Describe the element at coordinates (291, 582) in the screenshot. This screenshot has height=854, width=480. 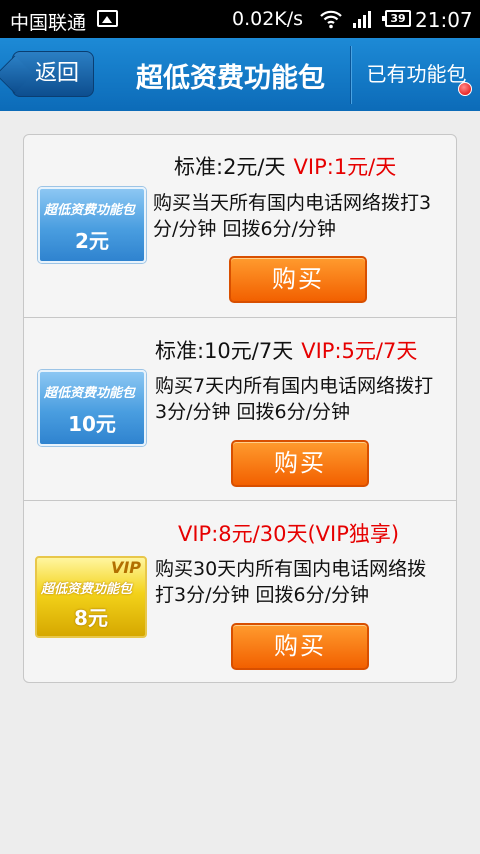
I see `package-description: 购买30天内所有国内电话网络拨打3分/分钟 回拨6分/分钟` at that location.